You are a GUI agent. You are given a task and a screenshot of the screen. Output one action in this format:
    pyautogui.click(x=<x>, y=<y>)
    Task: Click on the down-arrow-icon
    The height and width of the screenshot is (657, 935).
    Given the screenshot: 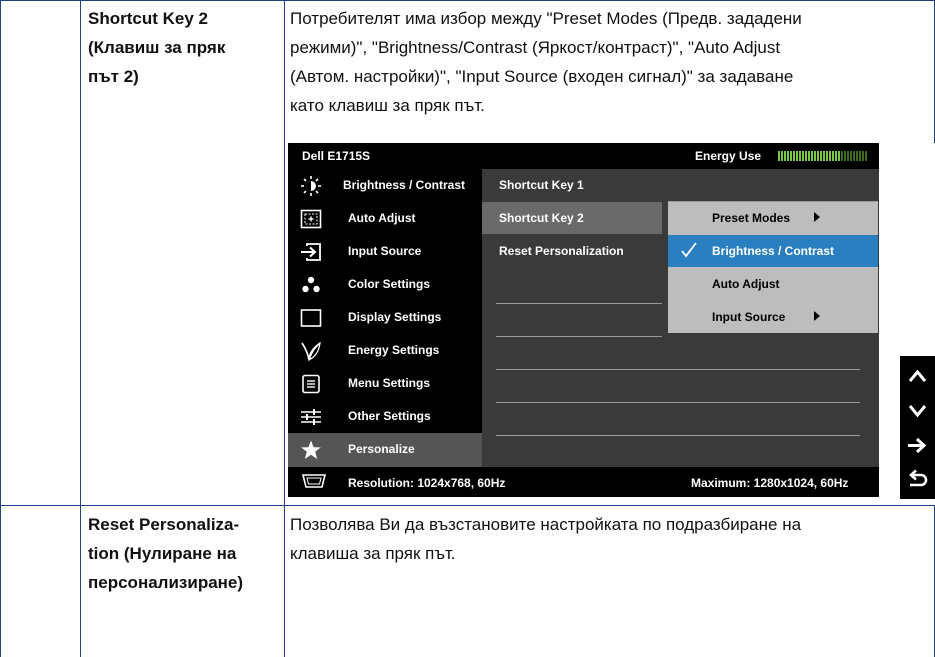 What is the action you would take?
    pyautogui.click(x=917, y=411)
    